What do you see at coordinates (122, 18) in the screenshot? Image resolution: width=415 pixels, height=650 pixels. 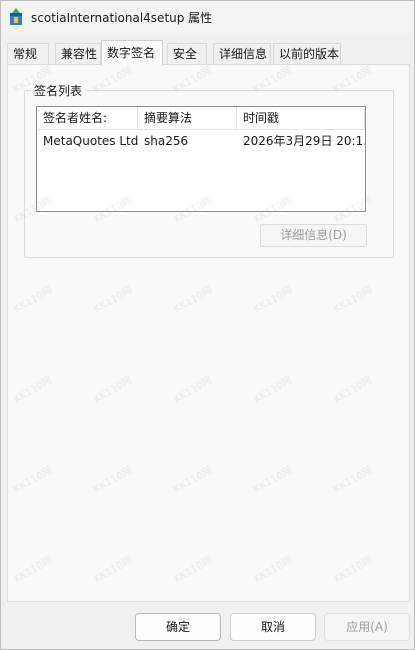 I see `window-title: scotiaInternational4setup 属性` at bounding box center [122, 18].